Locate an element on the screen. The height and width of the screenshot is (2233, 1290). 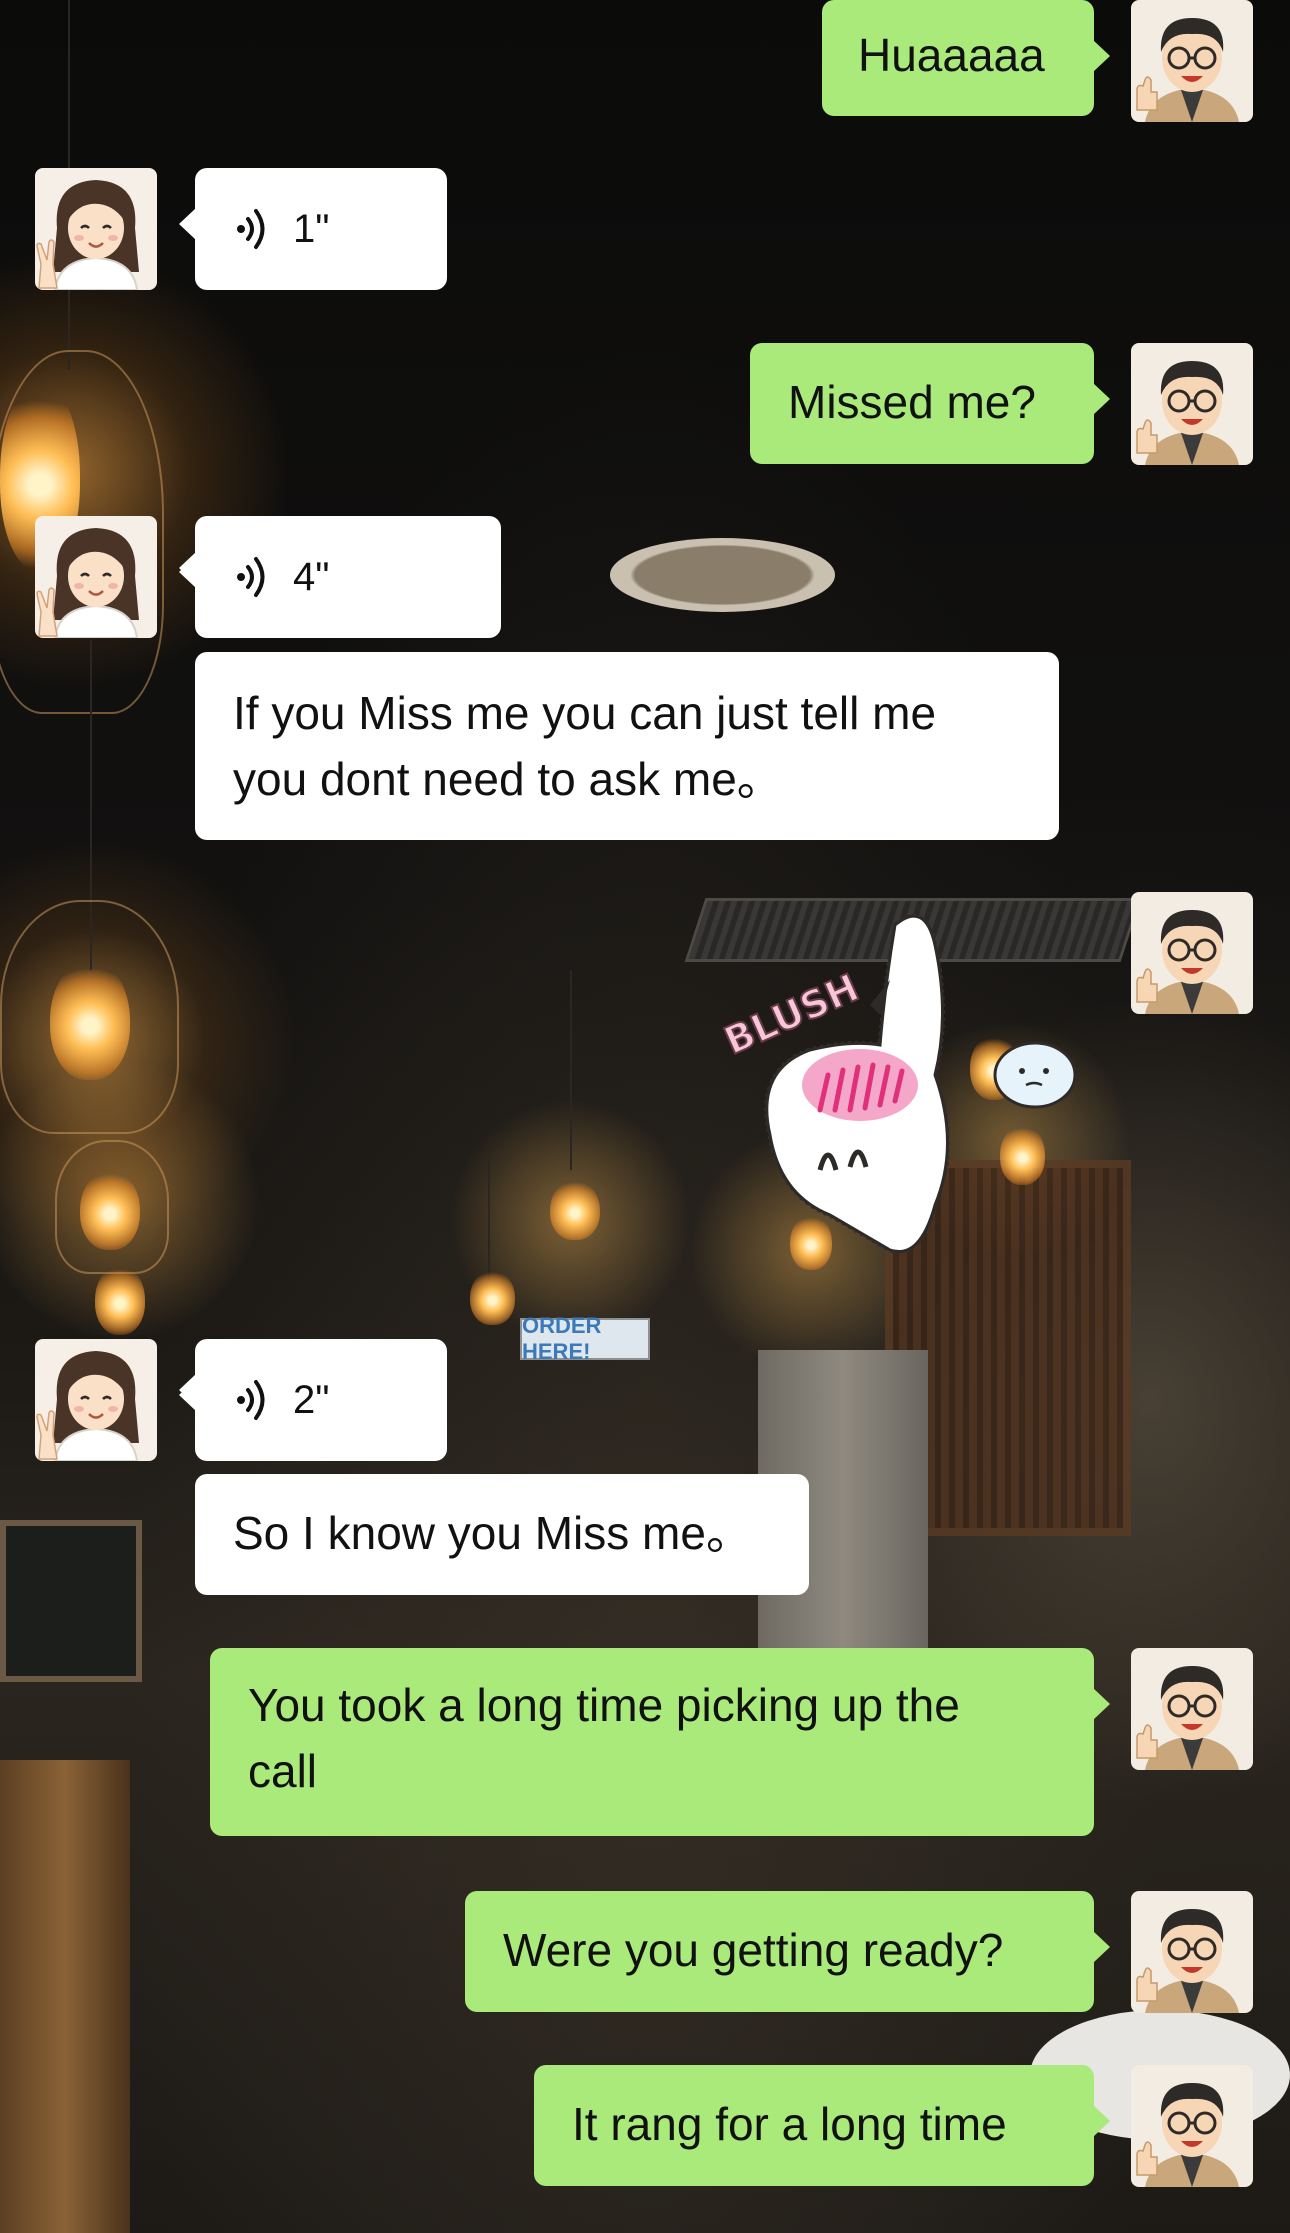
my-message-bubble: You took a long time picking up the call is located at coordinates (660, 1742).